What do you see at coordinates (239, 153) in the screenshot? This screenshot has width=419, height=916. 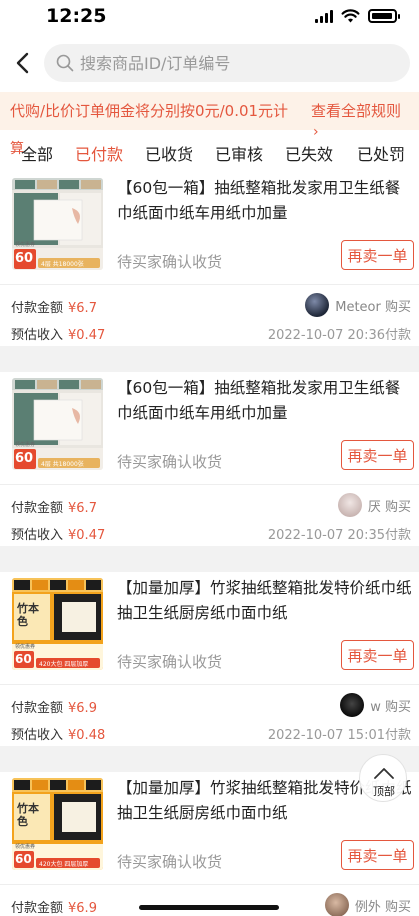 I see `tab-reviewed: 已审核` at bounding box center [239, 153].